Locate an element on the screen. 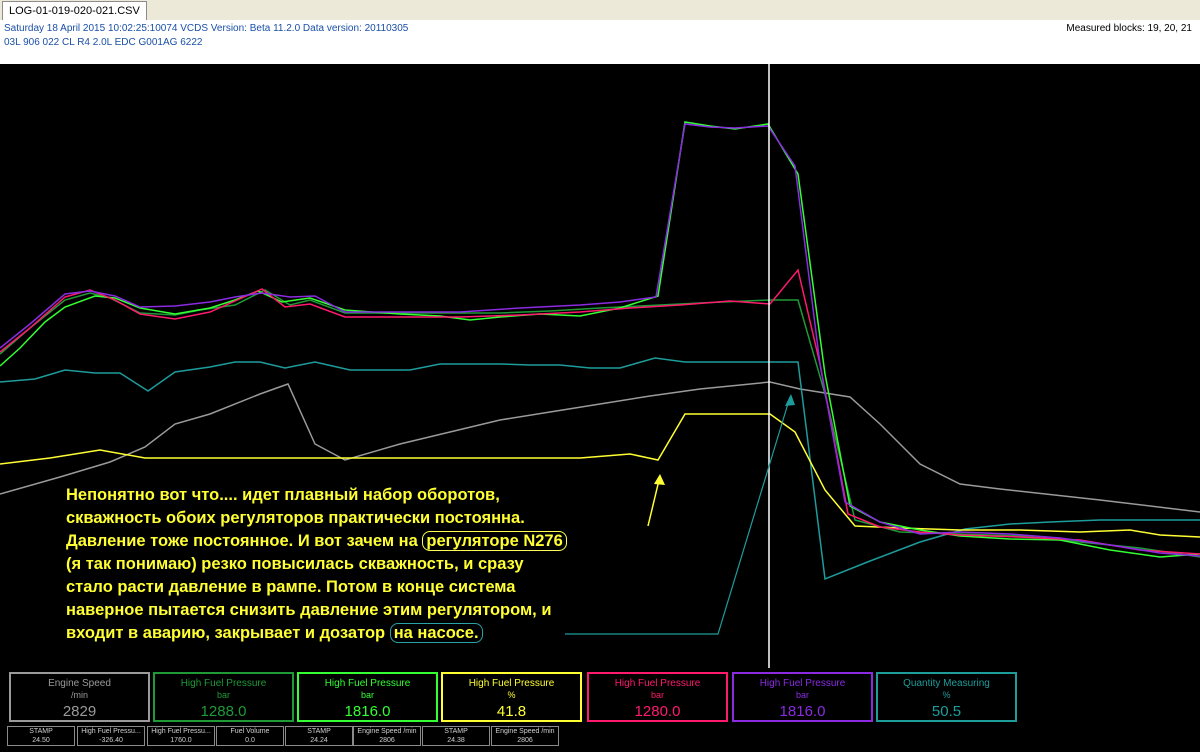  measure-name: Quantity Measuring is located at coordinates (946, 683).